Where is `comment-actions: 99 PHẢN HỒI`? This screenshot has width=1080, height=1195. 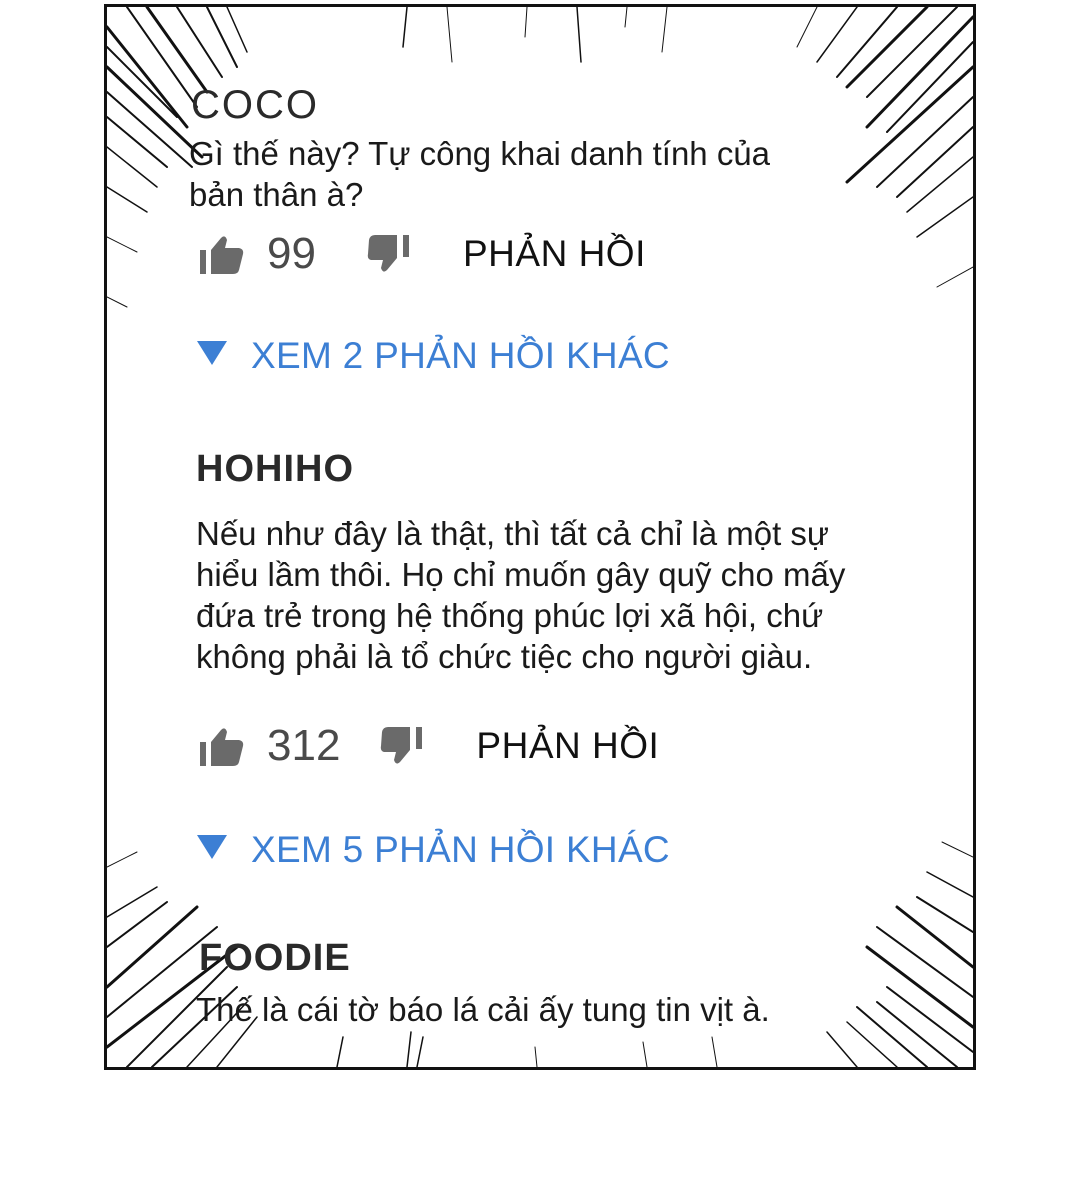
comment-actions: 99 PHẢN HỒI is located at coordinates (422, 254).